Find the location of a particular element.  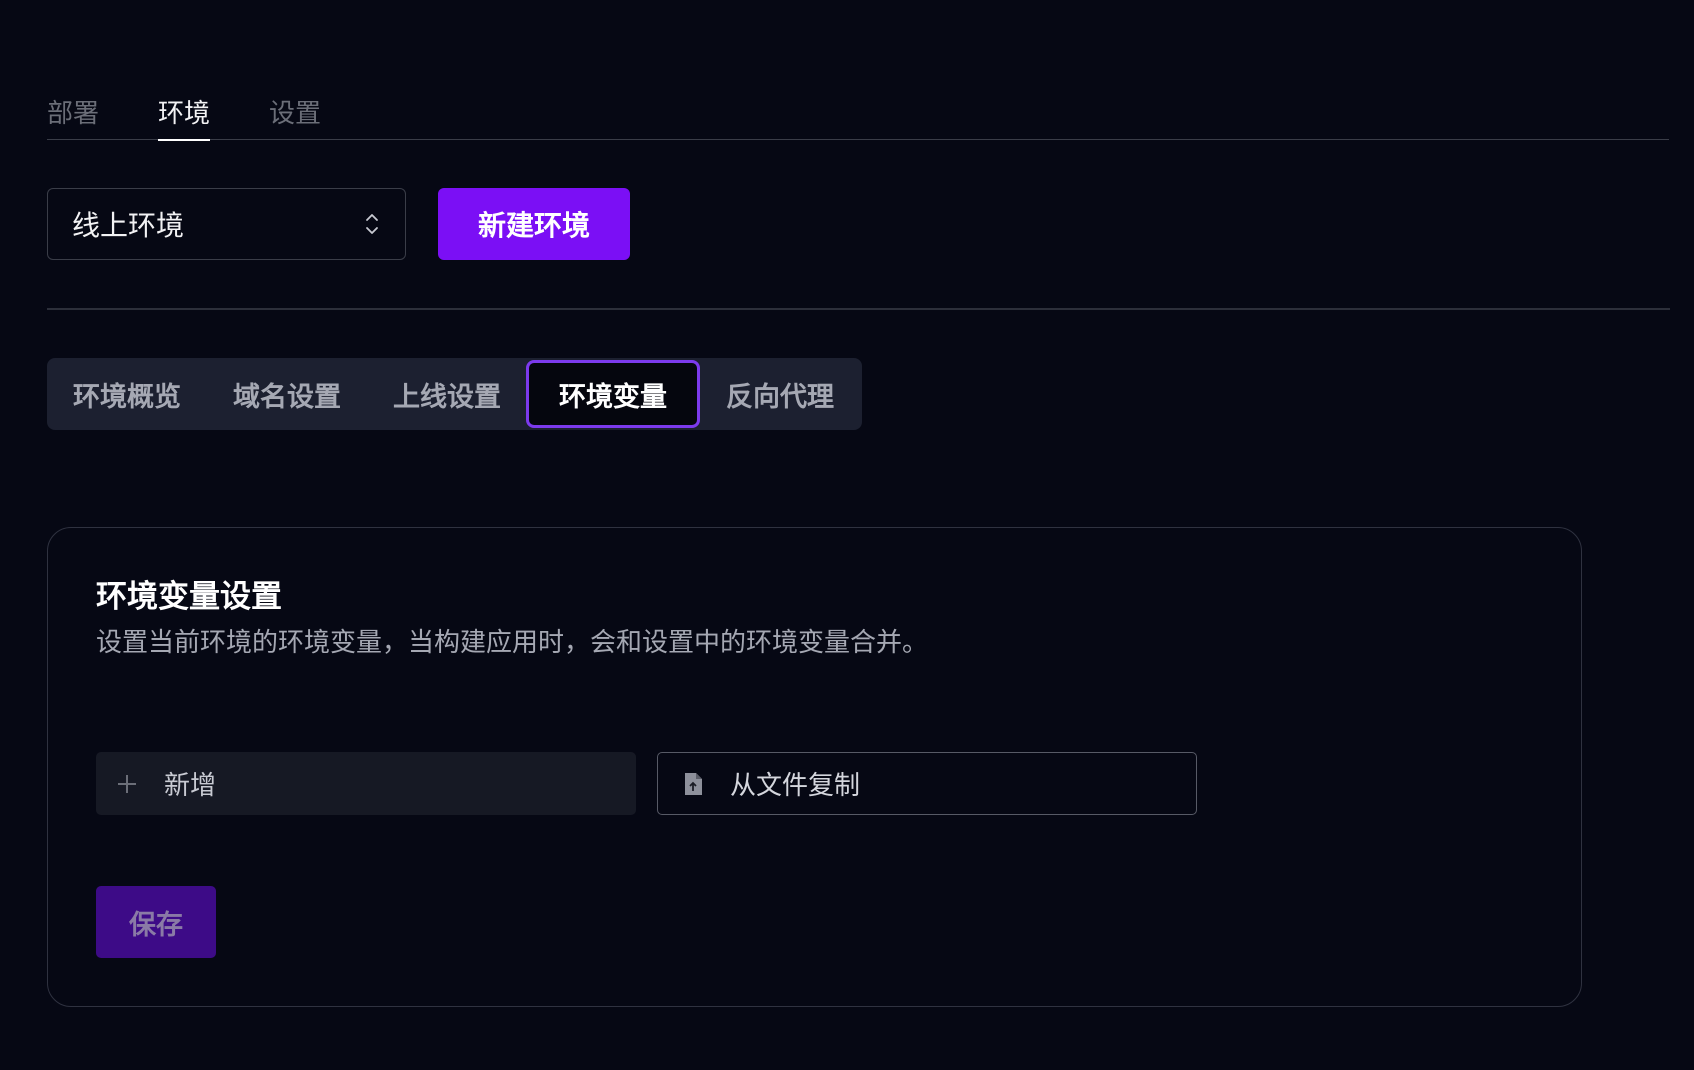

copy-from-file-button: 从文件复制 is located at coordinates (927, 783).